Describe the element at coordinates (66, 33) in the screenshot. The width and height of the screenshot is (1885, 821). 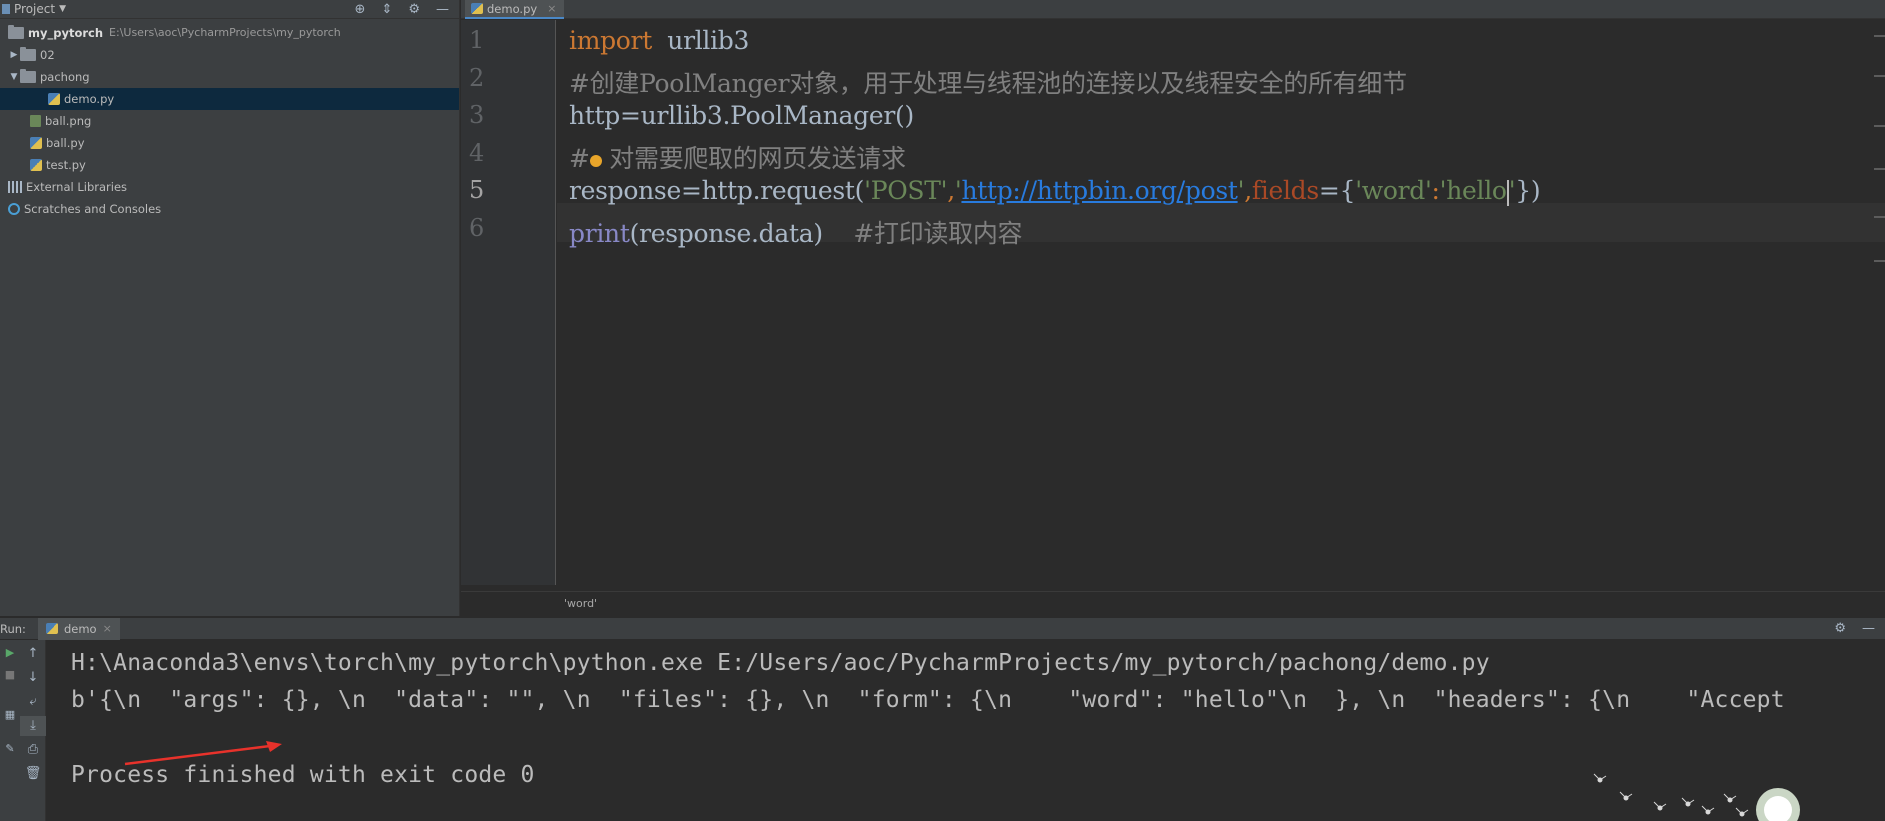
I see `root-name: my_pytorch` at that location.